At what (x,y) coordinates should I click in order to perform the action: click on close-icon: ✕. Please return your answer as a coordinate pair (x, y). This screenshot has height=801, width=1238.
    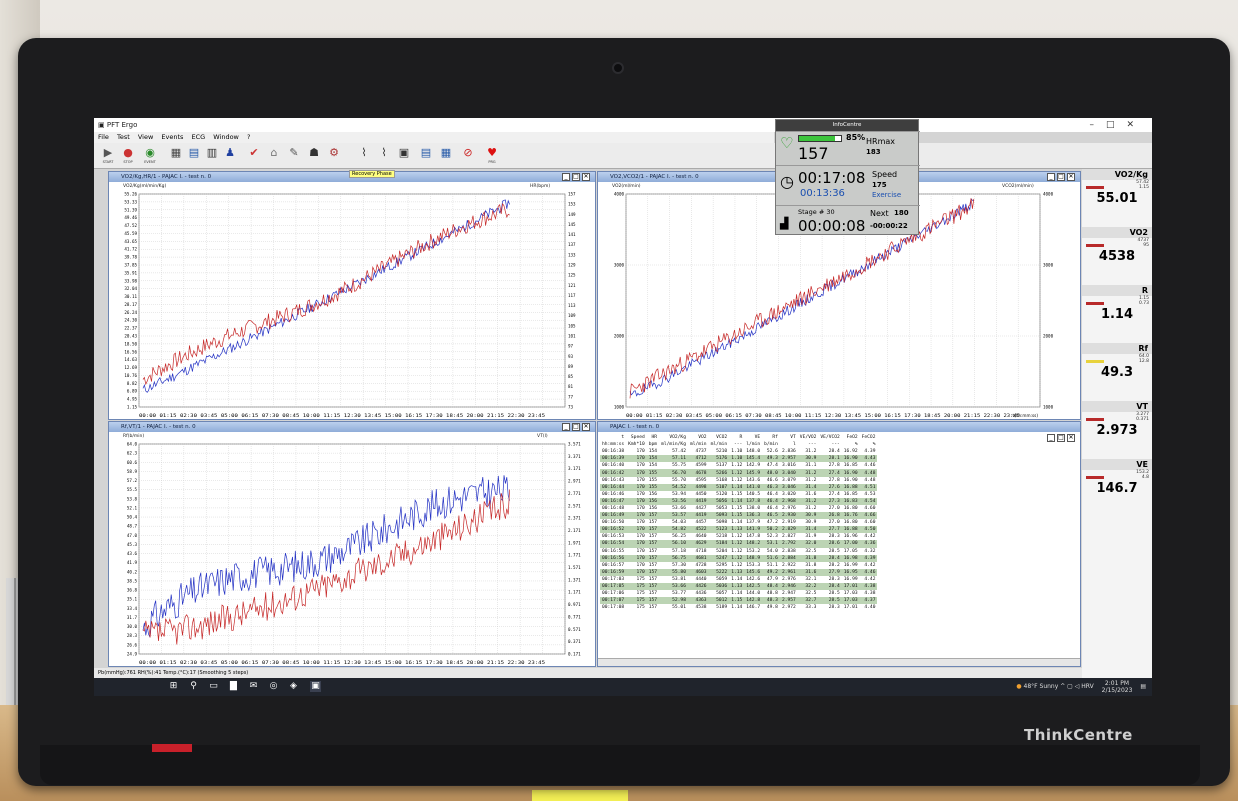
    Looking at the image, I should click on (1136, 125).